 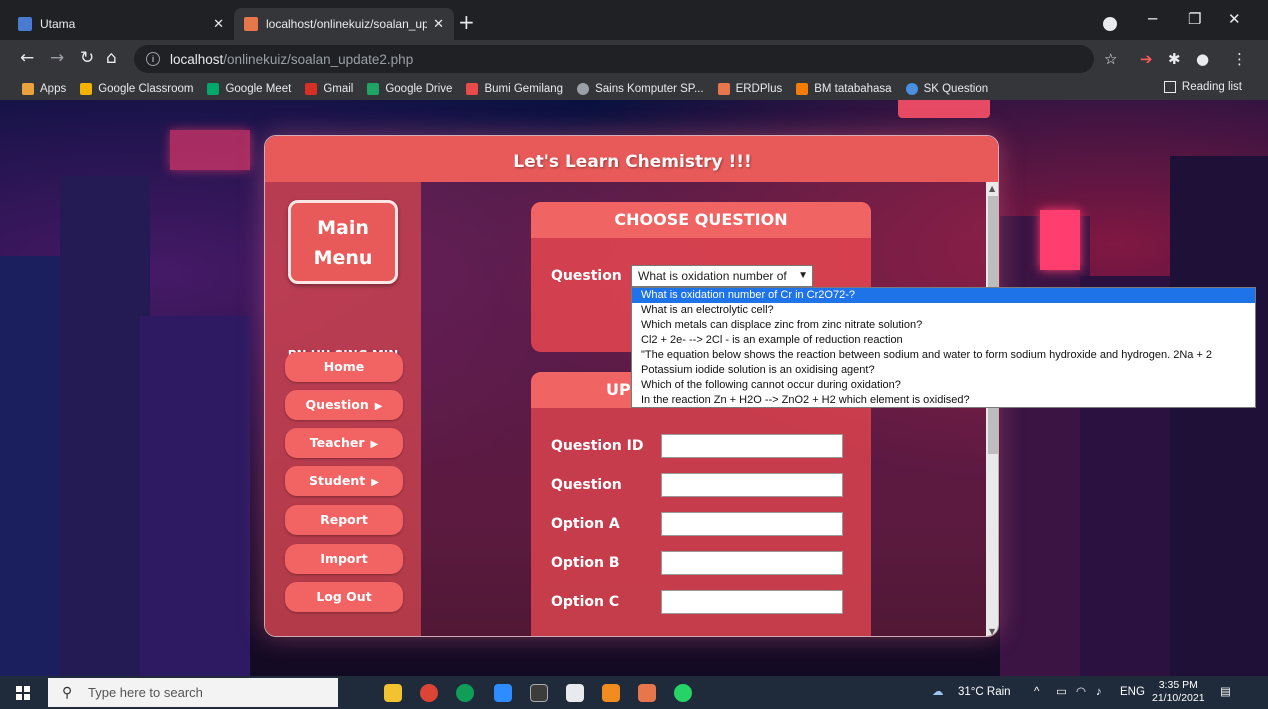 I want to click on menu-logout-button: Log Out, so click(x=344, y=597).